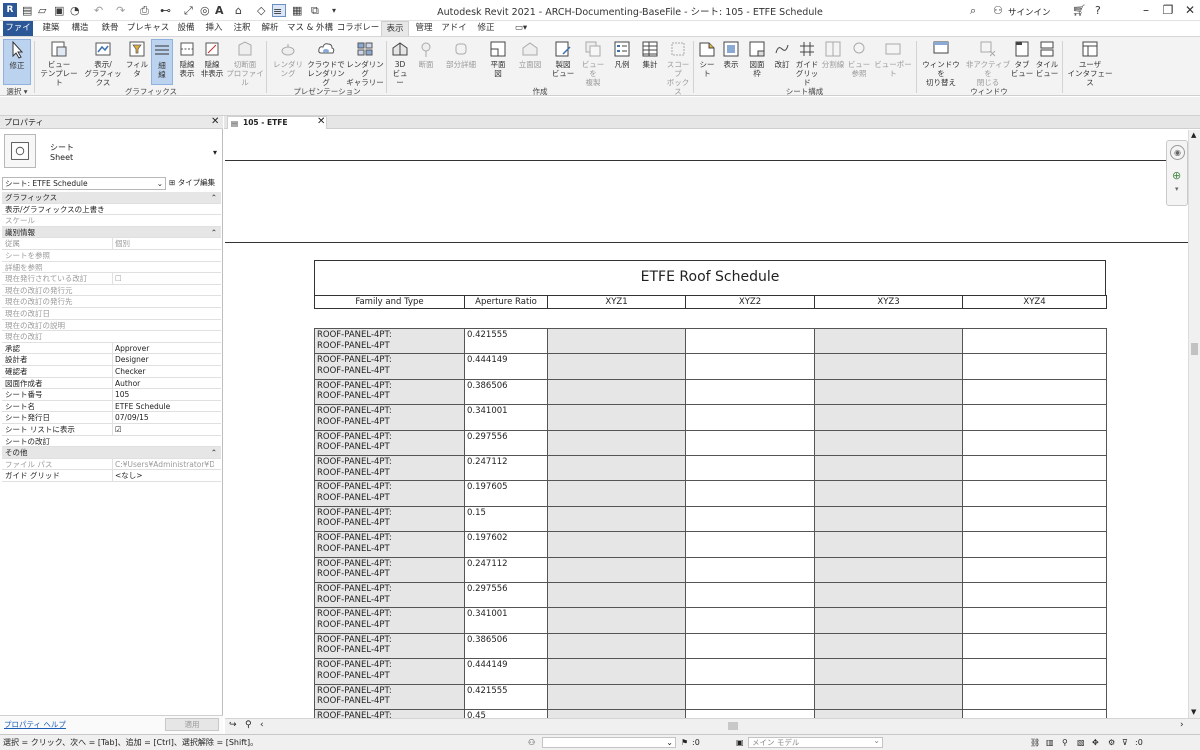  Describe the element at coordinates (973, 10) in the screenshot. I see `search-icon: ⌕` at that location.